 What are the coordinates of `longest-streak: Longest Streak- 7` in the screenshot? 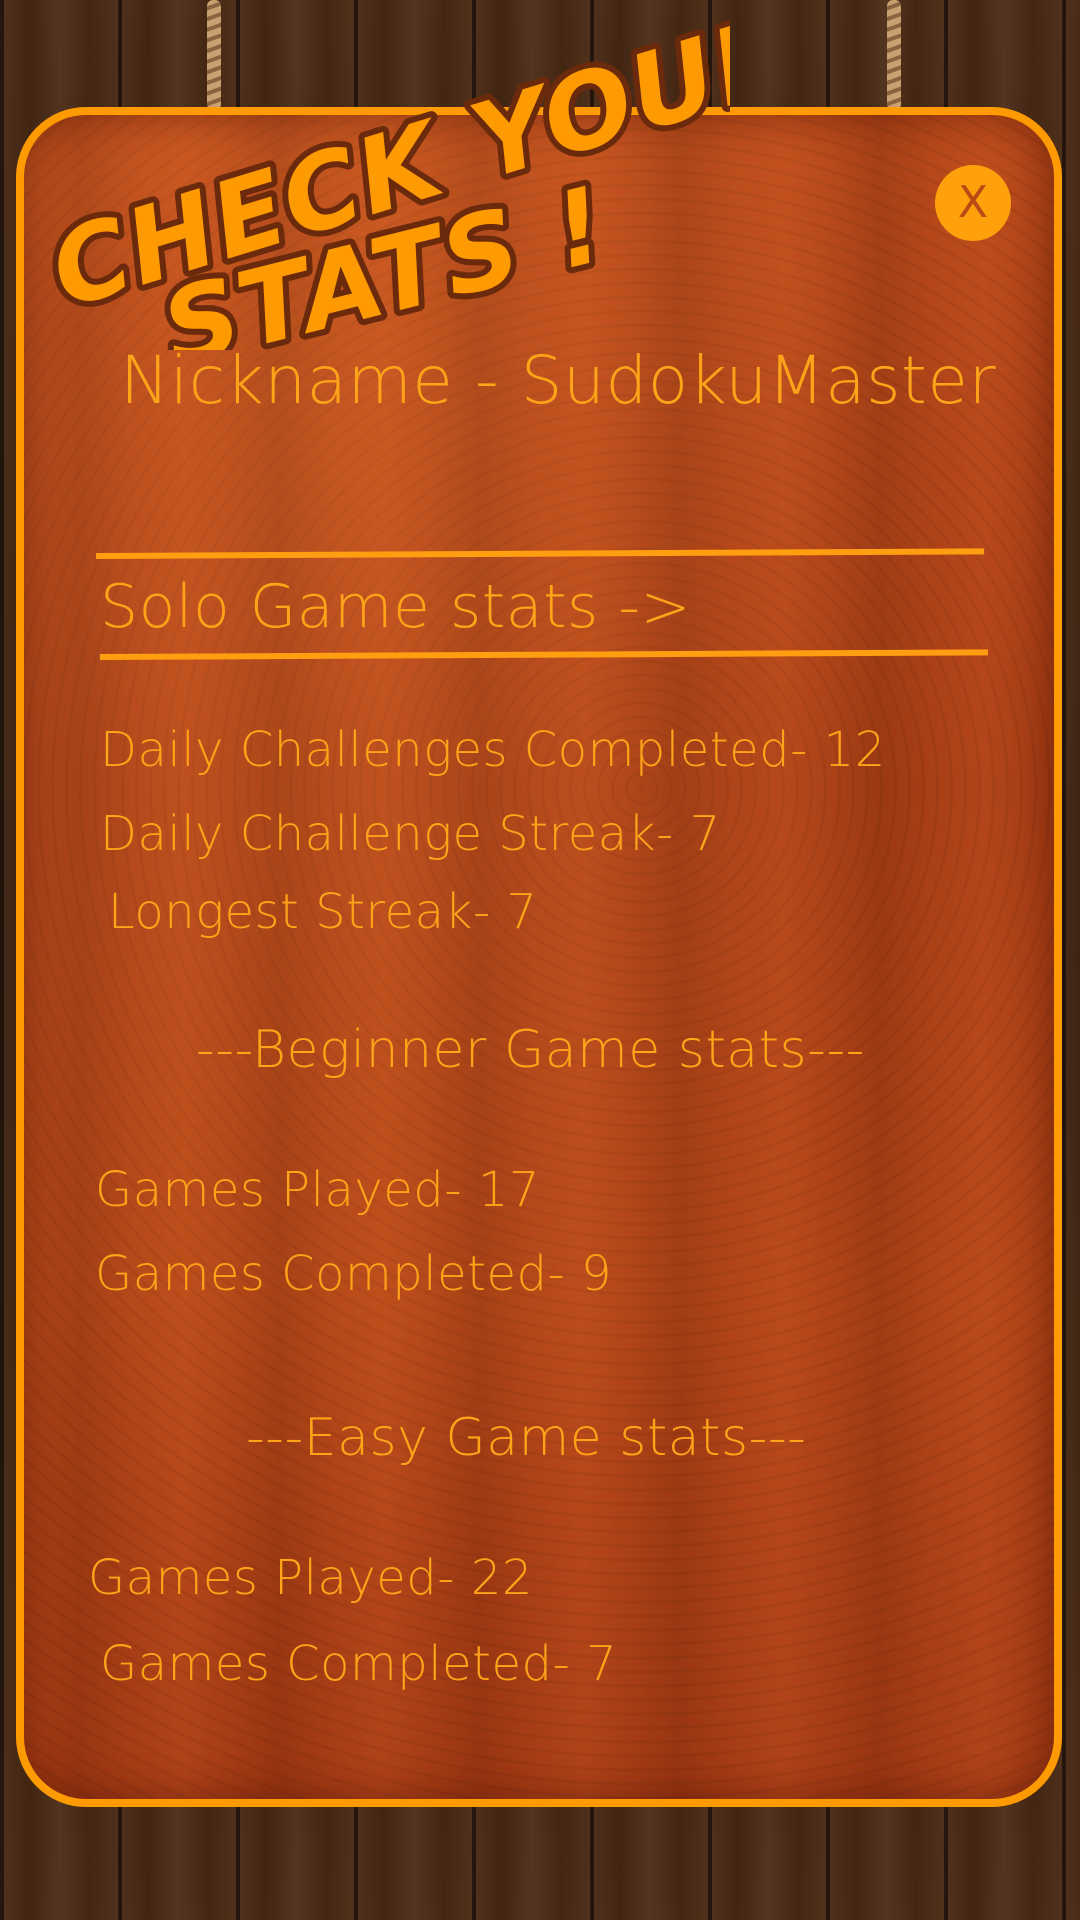 It's located at (323, 912).